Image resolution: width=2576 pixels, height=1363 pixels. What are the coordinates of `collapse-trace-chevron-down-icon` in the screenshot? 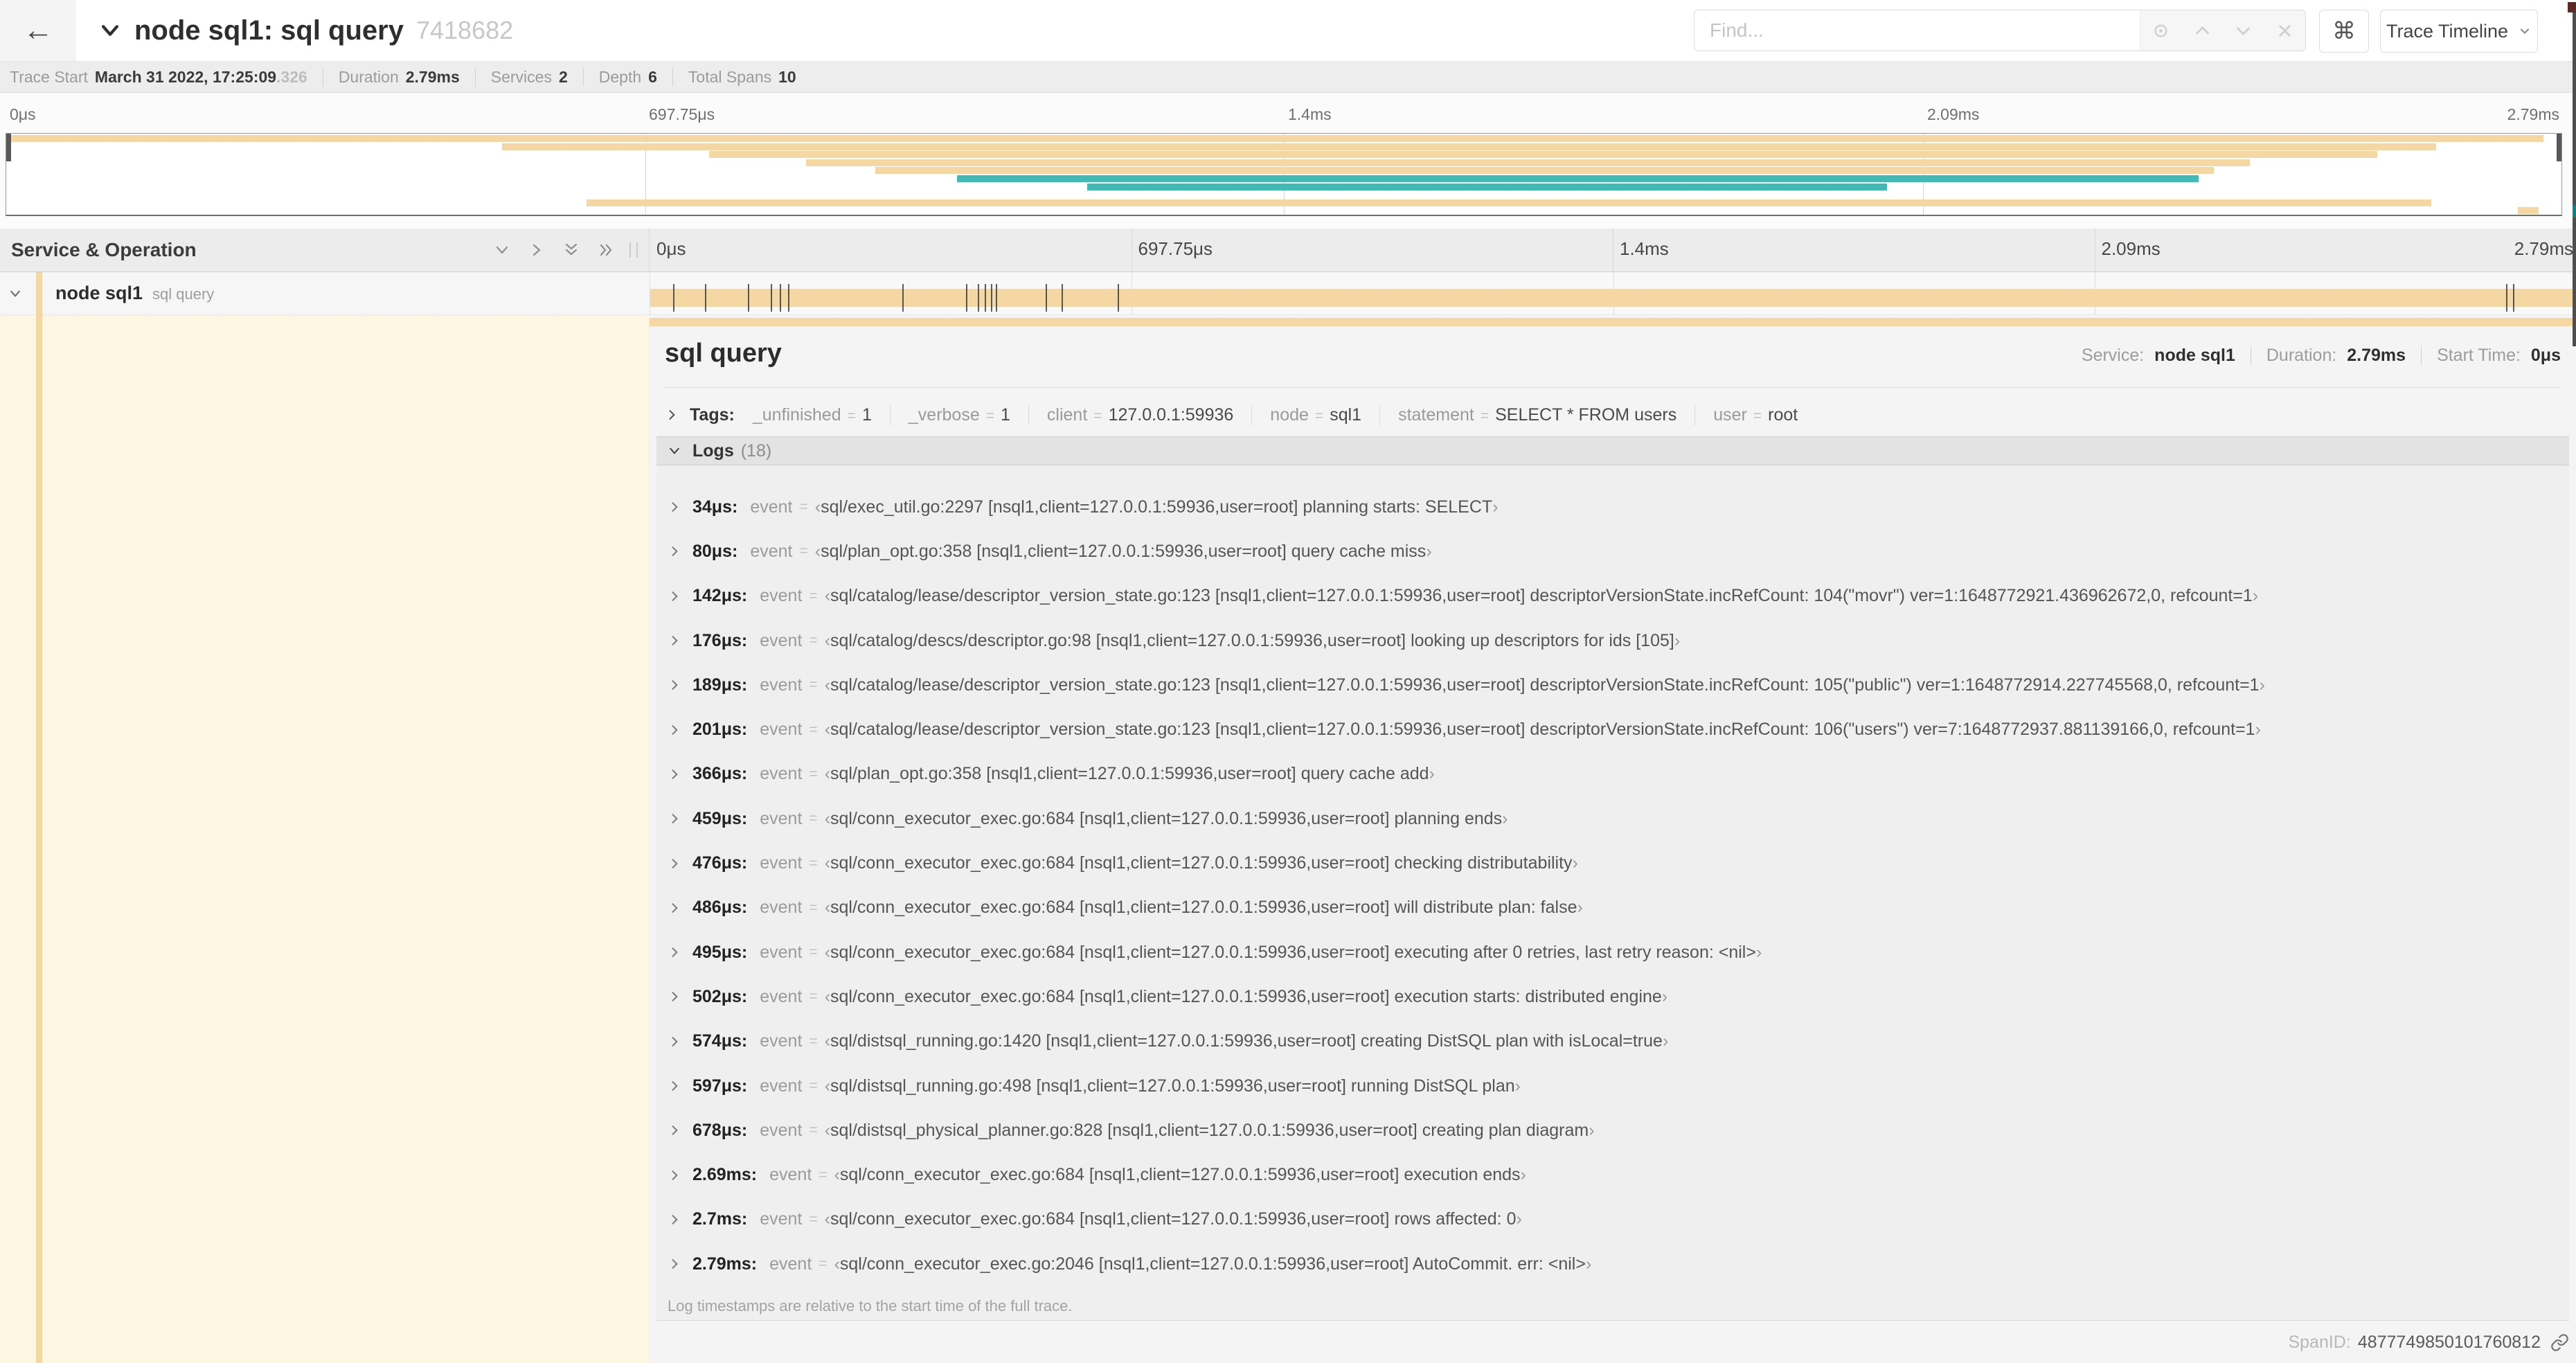 It's located at (110, 31).